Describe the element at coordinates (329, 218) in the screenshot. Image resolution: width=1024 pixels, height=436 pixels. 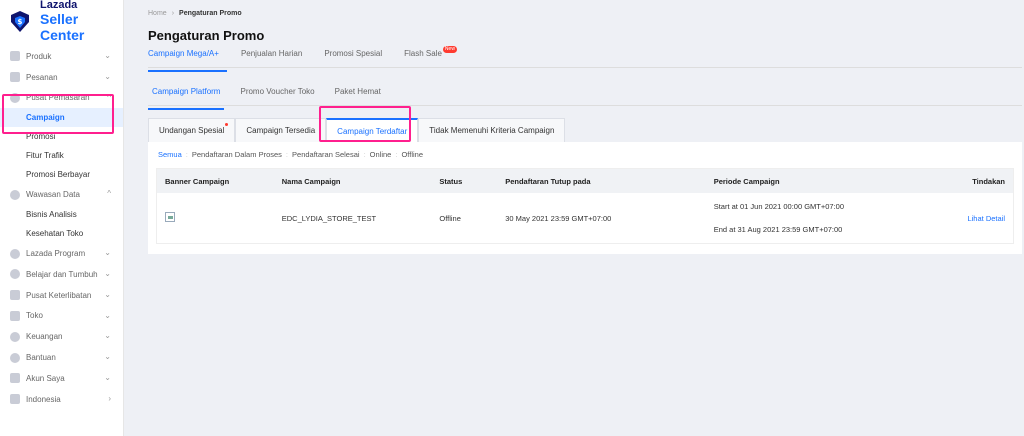
I see `campaign-name: EDC_LYDIA_STORE_TEST` at that location.